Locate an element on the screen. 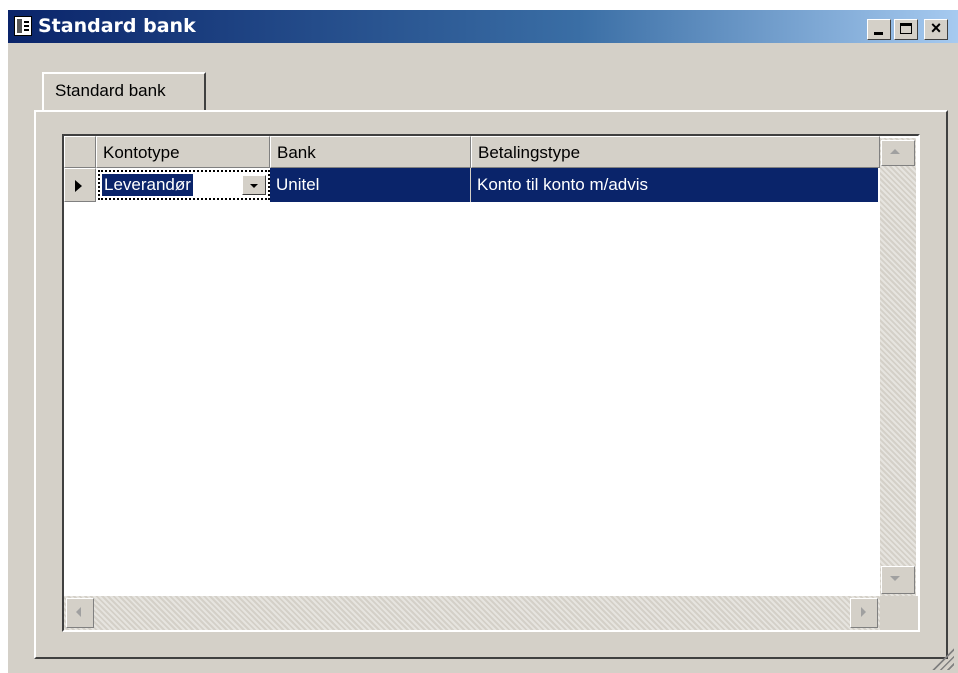  close-icon: × is located at coordinates (936, 28).